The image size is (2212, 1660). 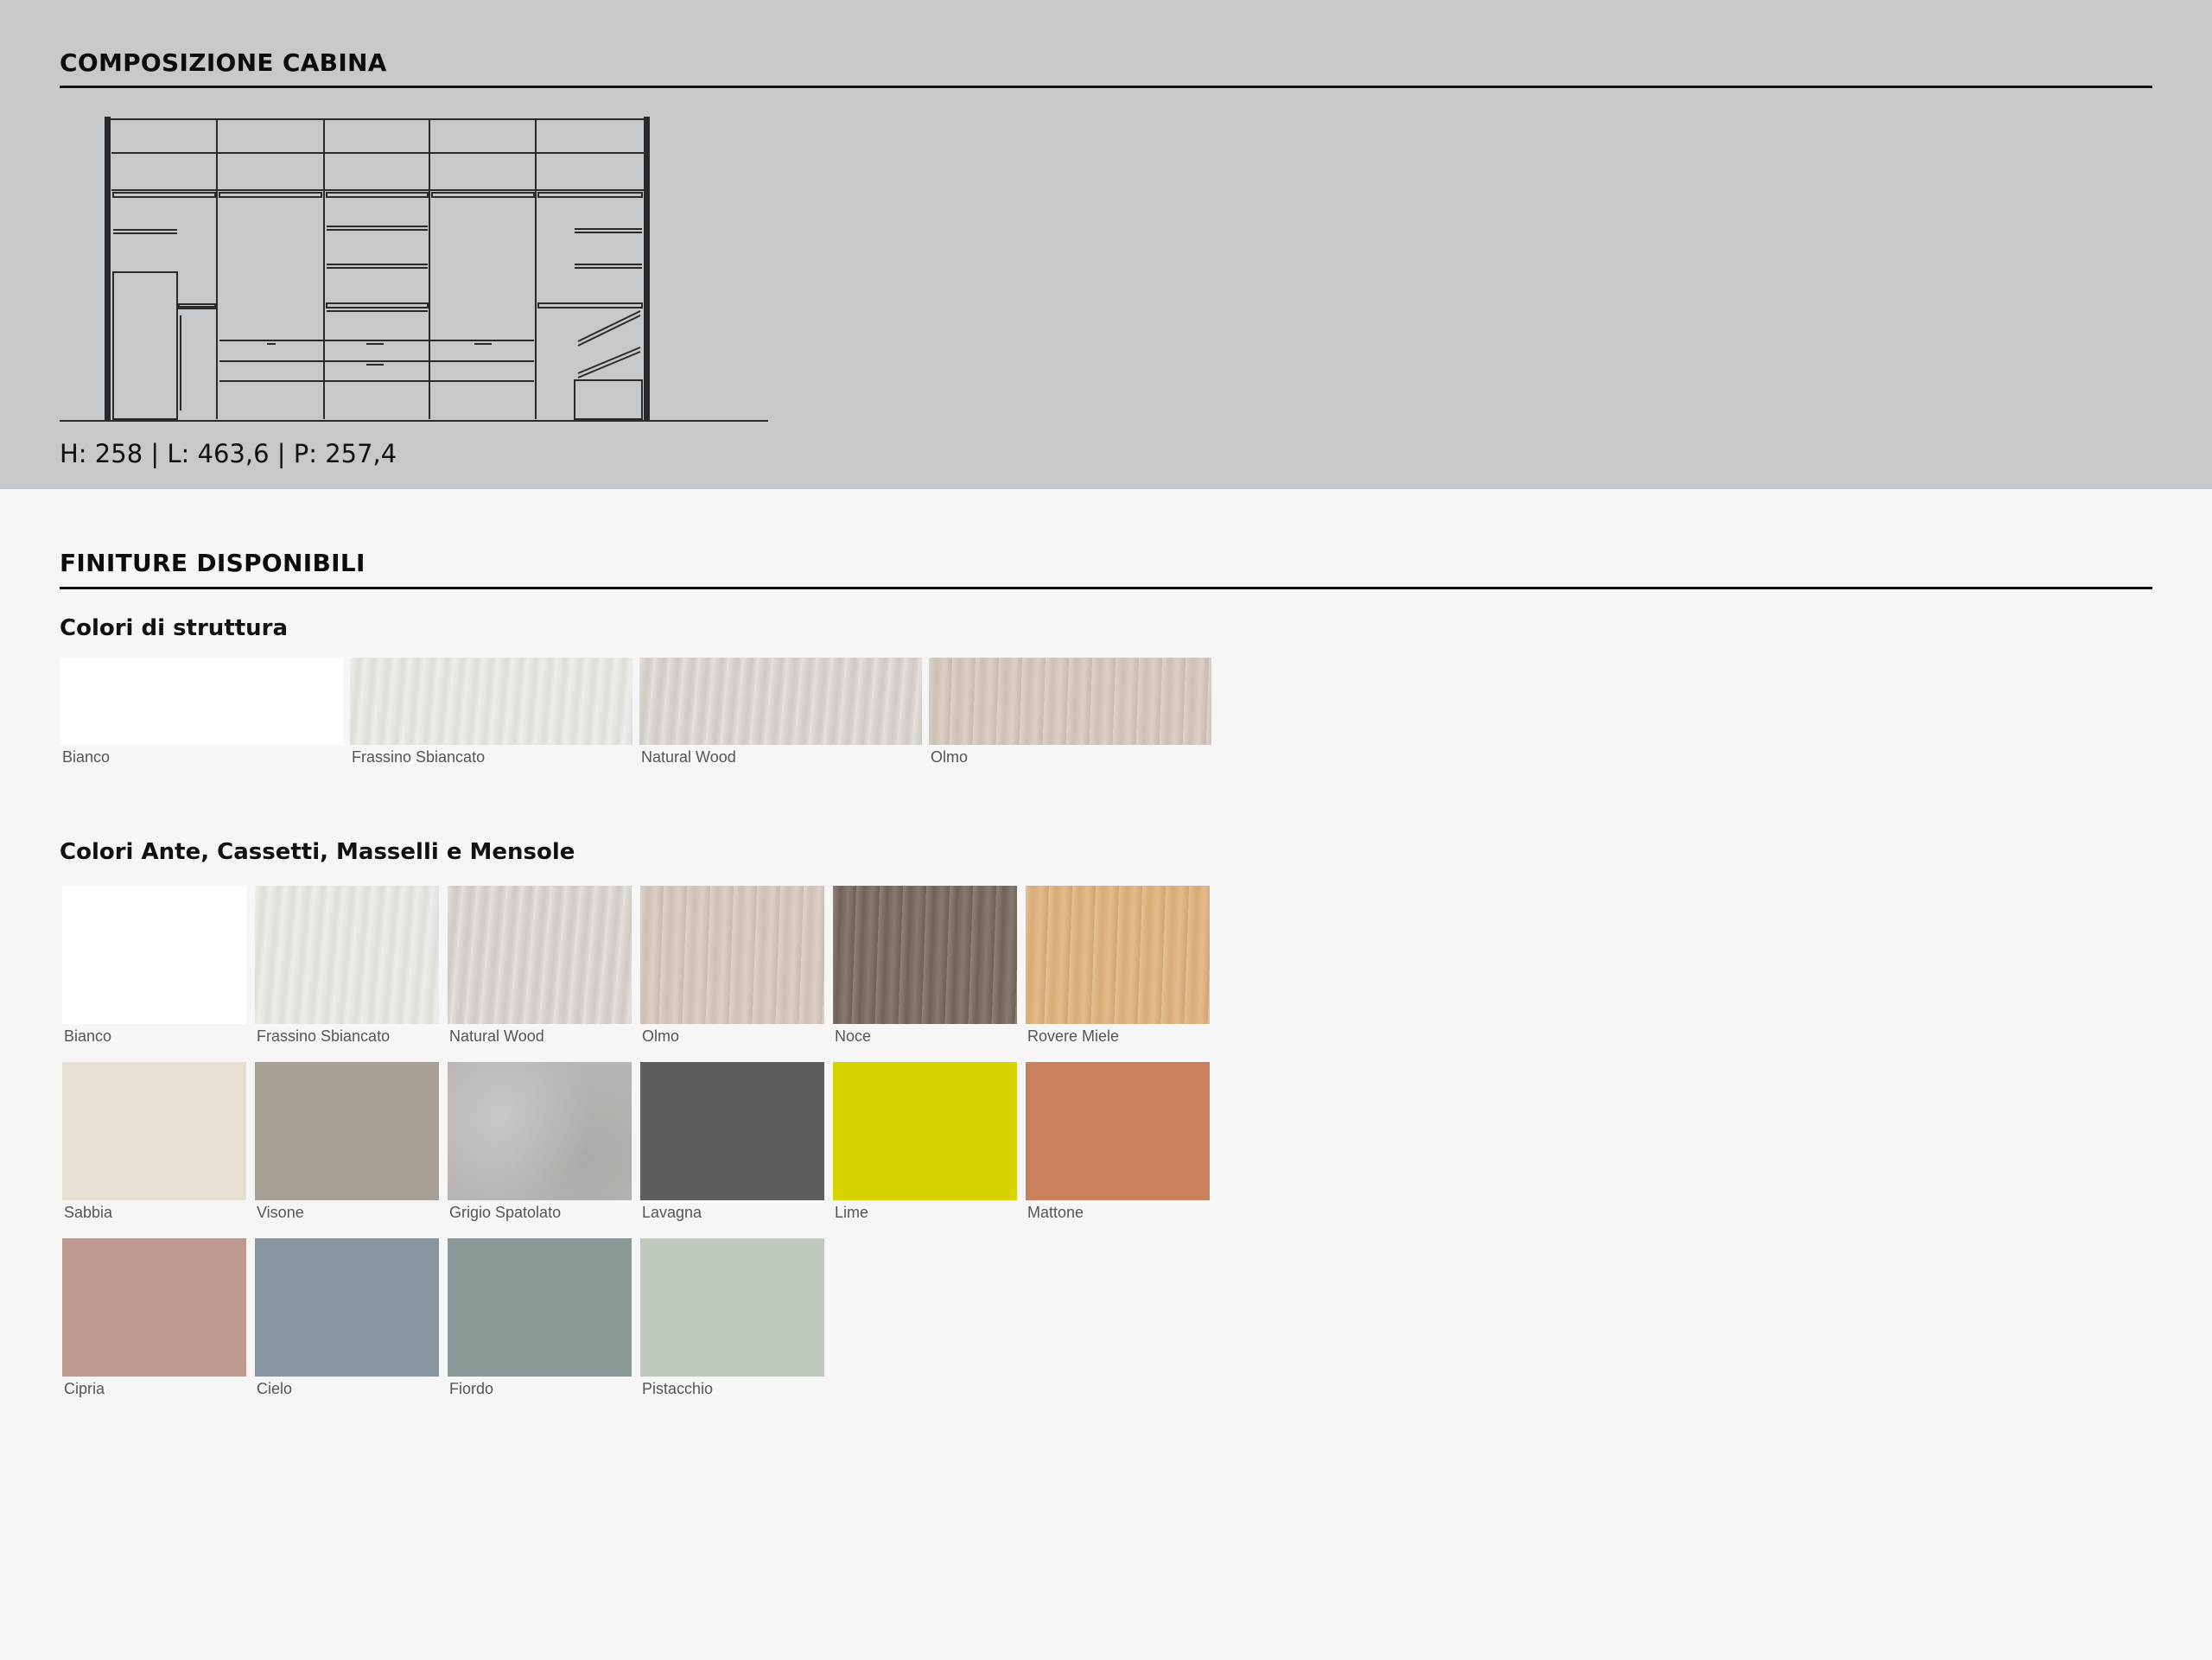 I want to click on swatch-cipria: Cipria, so click(x=154, y=1320).